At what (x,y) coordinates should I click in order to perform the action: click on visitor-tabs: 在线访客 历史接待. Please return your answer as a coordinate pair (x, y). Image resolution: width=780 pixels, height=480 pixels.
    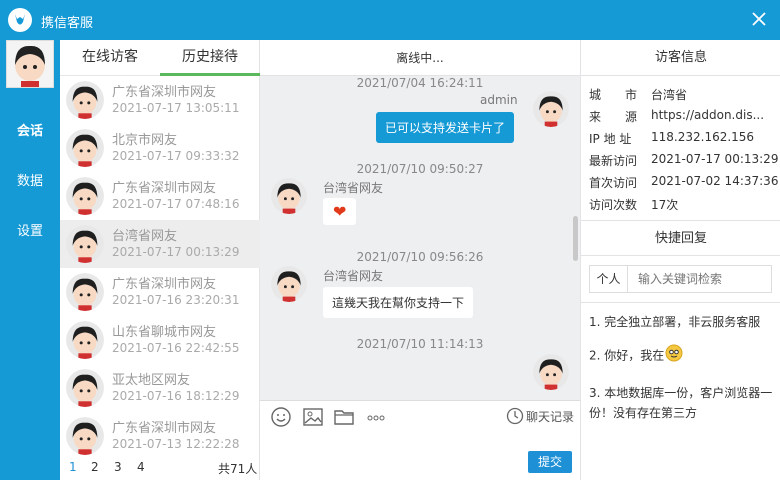
    Looking at the image, I should click on (160, 58).